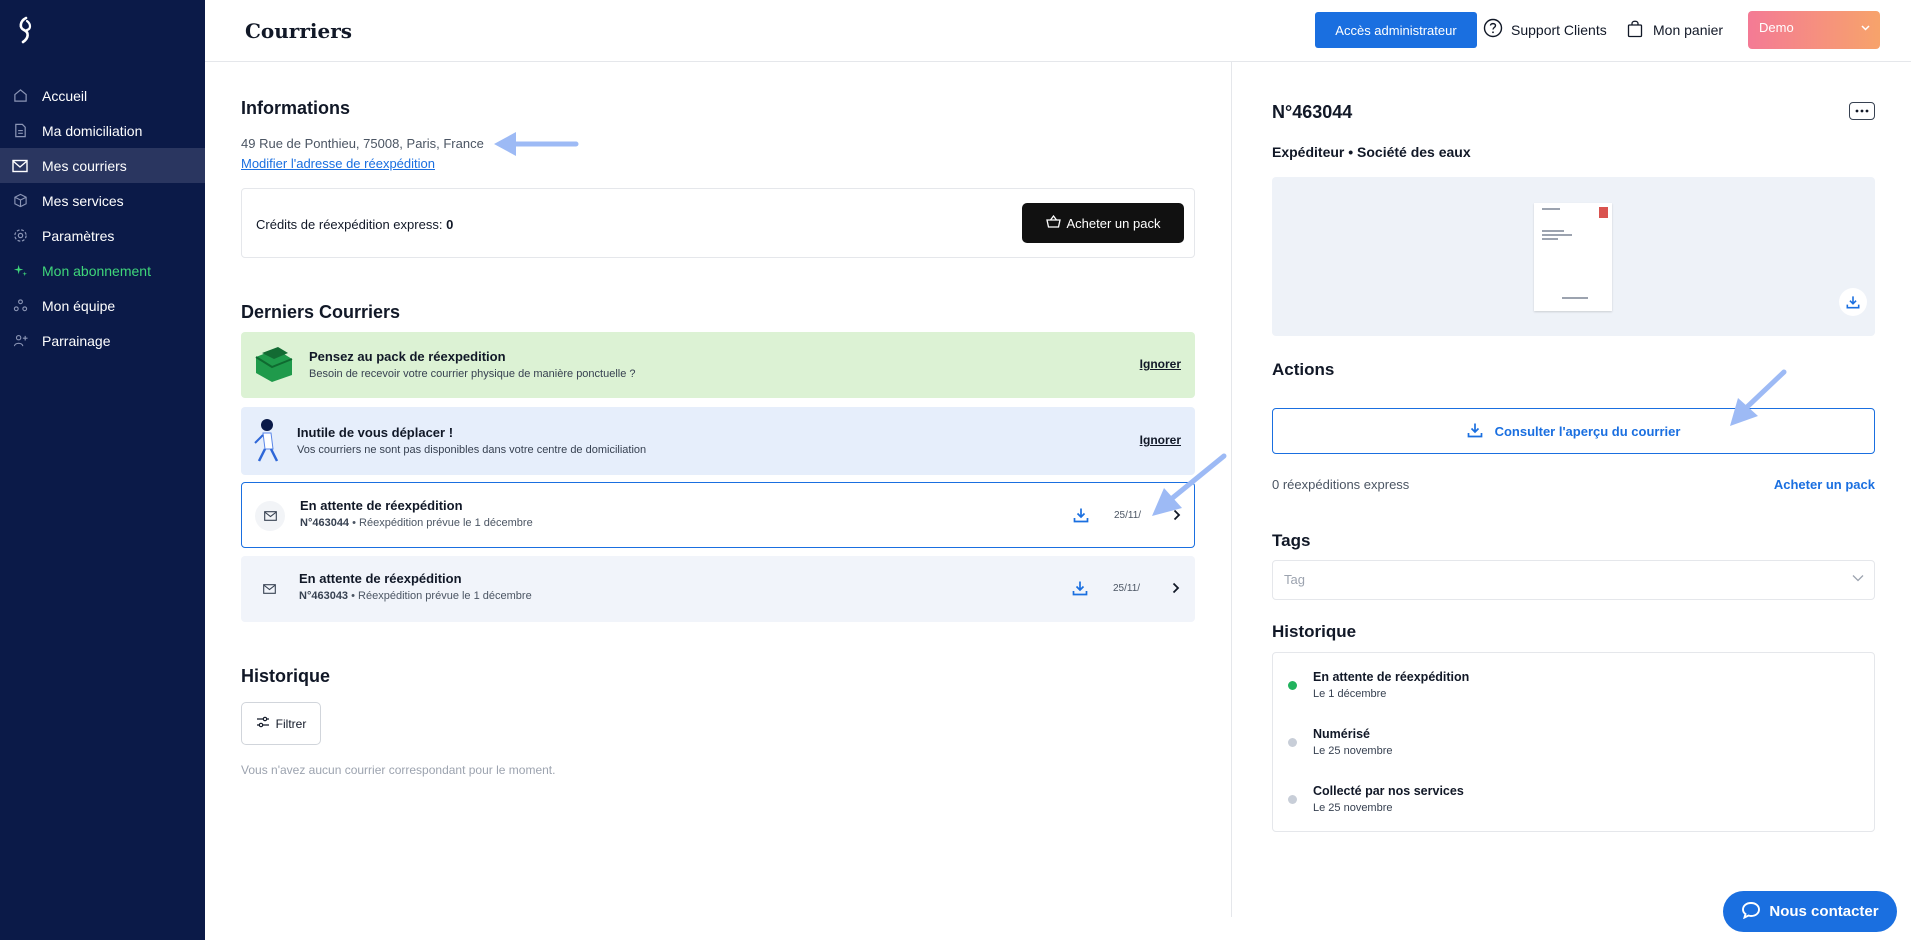 This screenshot has height=940, width=1911. What do you see at coordinates (1603, 212) in the screenshot?
I see `stamp-icon` at bounding box center [1603, 212].